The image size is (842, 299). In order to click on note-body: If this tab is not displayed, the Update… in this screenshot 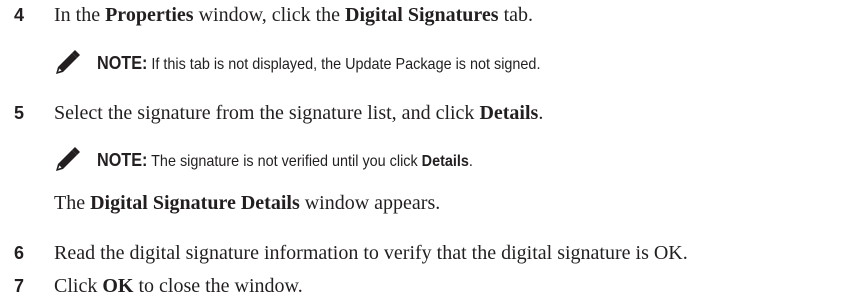, I will do `click(344, 64)`.